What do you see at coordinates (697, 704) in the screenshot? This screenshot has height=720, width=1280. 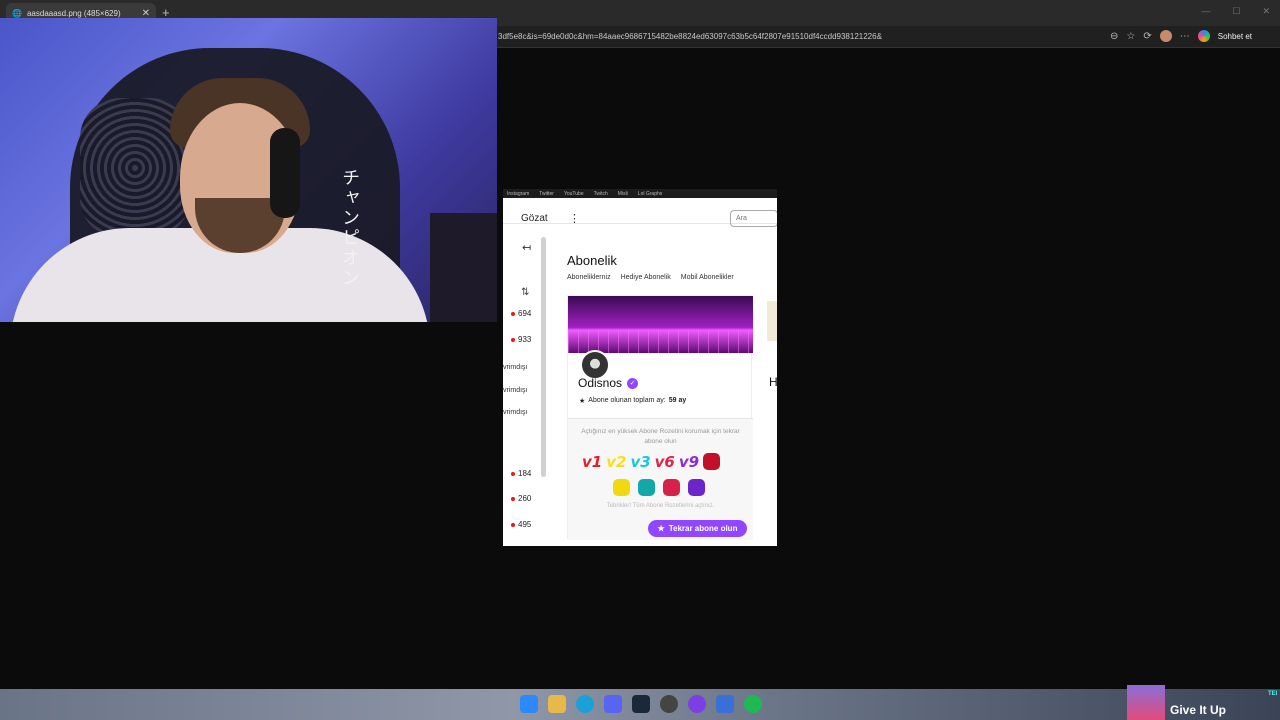 I see `obs-icon` at bounding box center [697, 704].